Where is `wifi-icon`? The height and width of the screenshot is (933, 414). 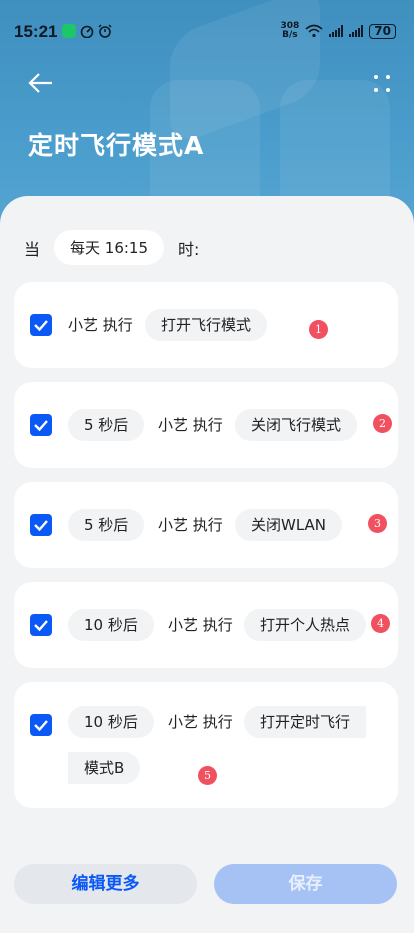
wifi-icon is located at coordinates (314, 31).